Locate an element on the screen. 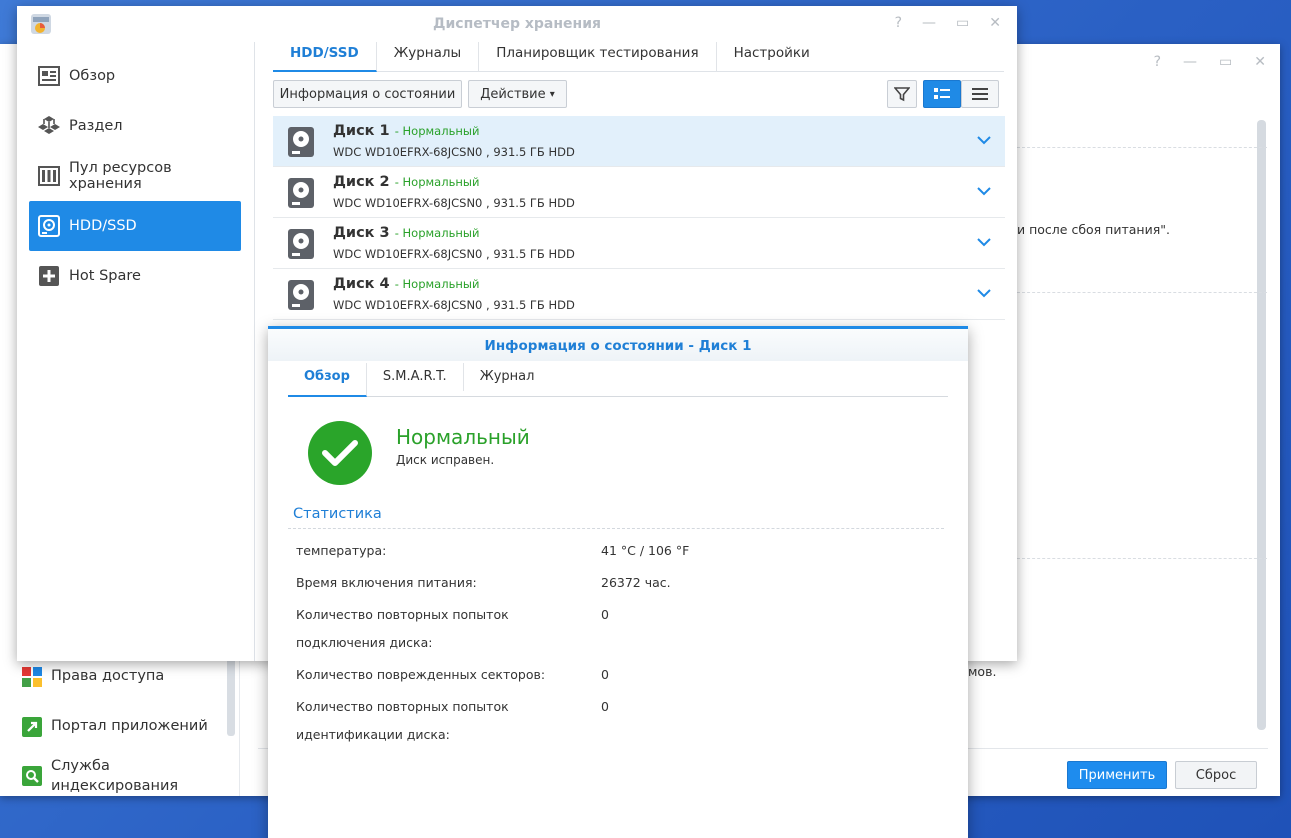 This screenshot has width=1291, height=838. detail-view-button is located at coordinates (942, 94).